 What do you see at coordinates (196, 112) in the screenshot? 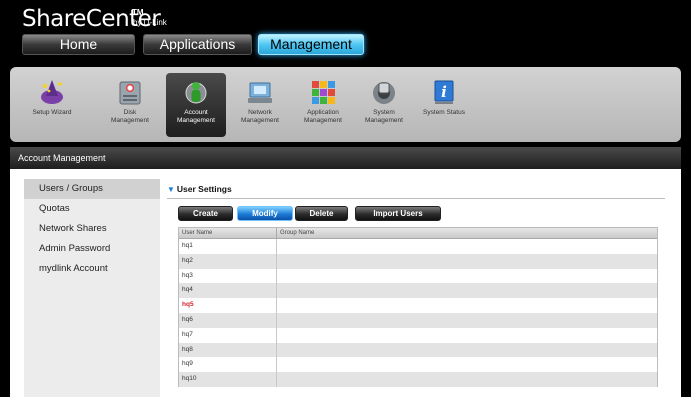
I see `account-management-label-1: Account` at bounding box center [196, 112].